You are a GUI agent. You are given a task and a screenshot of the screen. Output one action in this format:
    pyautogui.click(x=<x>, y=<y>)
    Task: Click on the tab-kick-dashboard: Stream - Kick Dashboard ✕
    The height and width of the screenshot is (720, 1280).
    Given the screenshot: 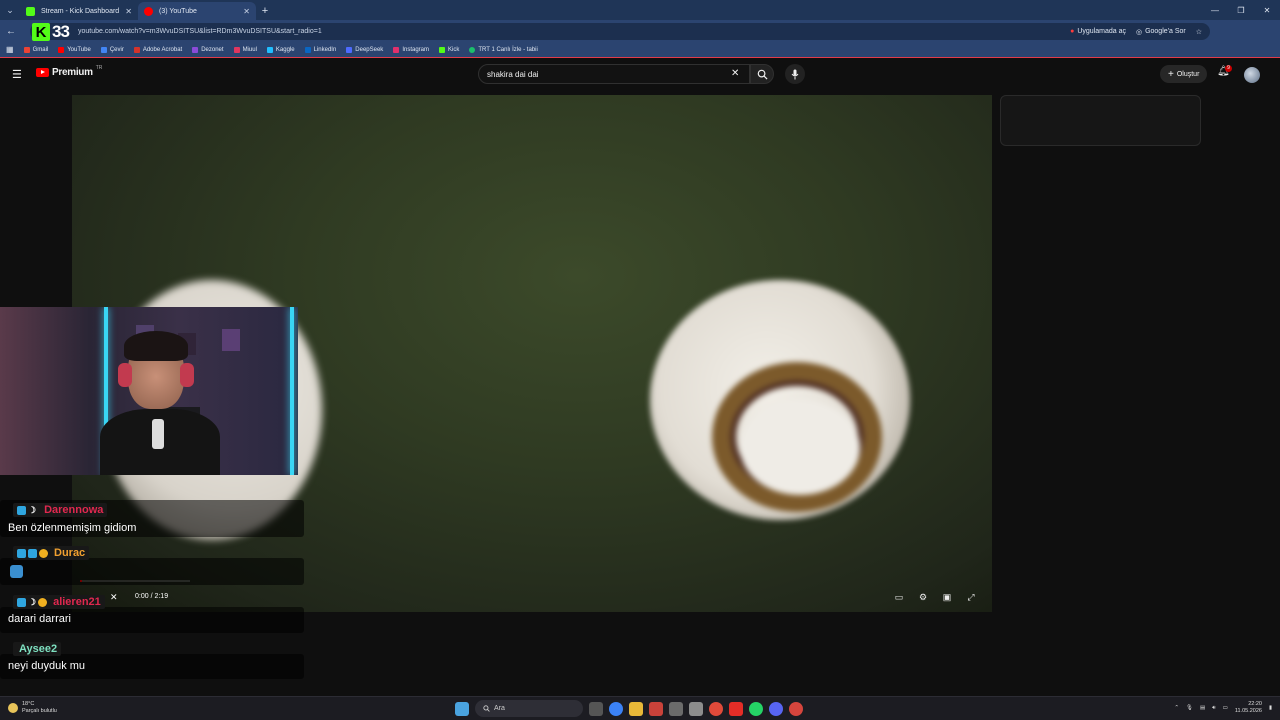 What is the action you would take?
    pyautogui.click(x=79, y=11)
    